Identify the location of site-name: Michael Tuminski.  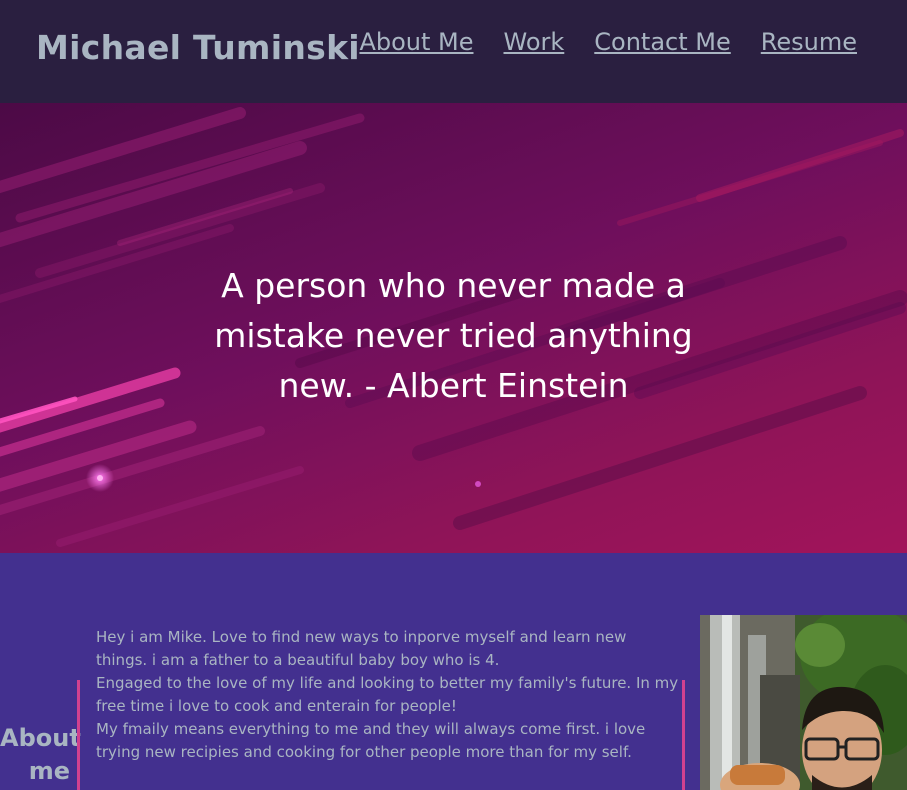
(198, 47).